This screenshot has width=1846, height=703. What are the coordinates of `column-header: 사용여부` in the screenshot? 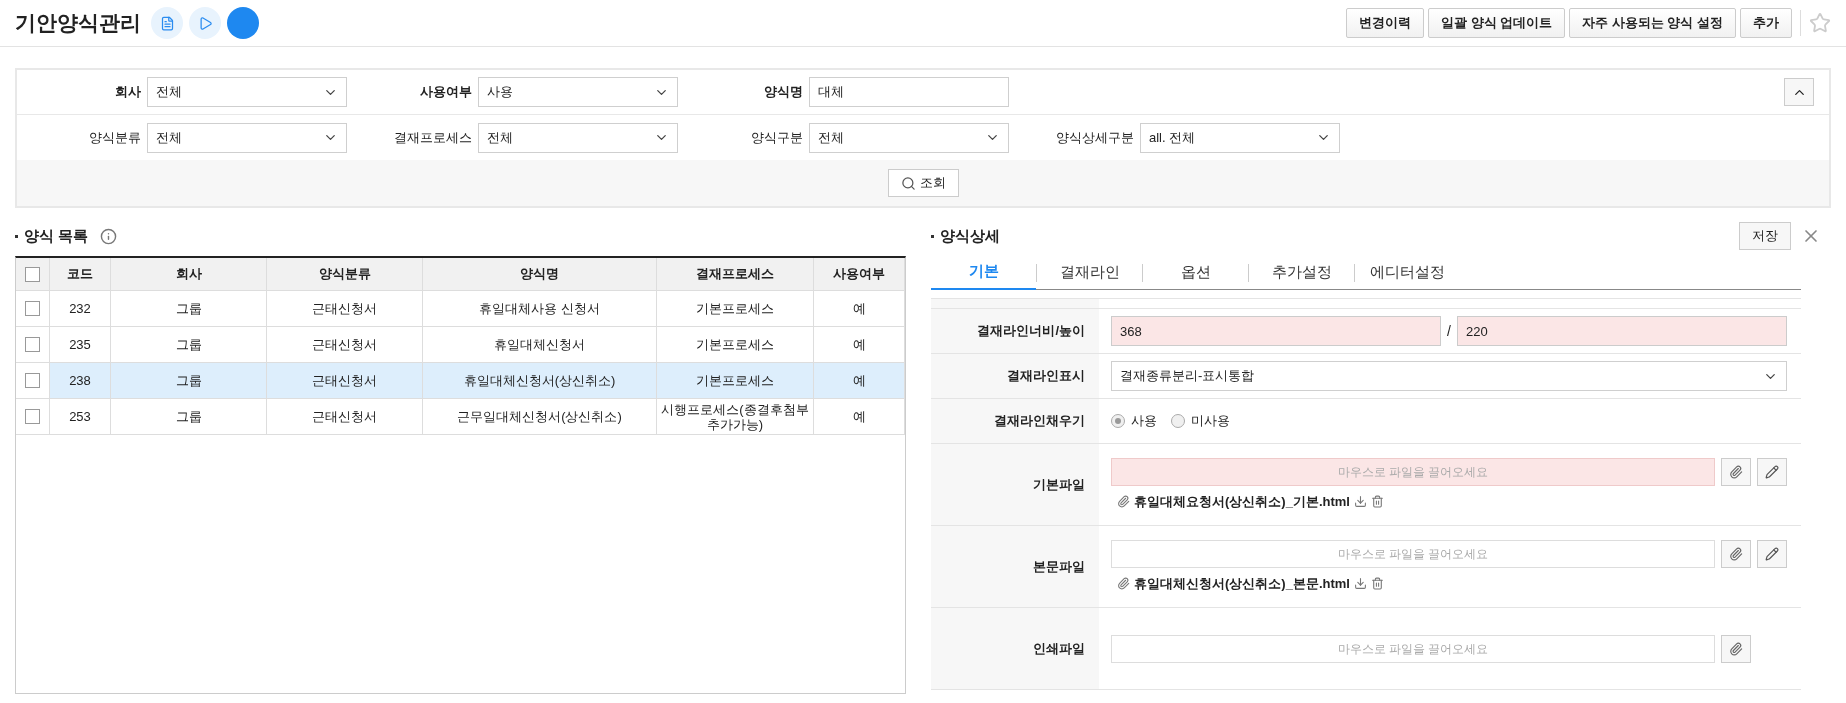 It's located at (859, 274).